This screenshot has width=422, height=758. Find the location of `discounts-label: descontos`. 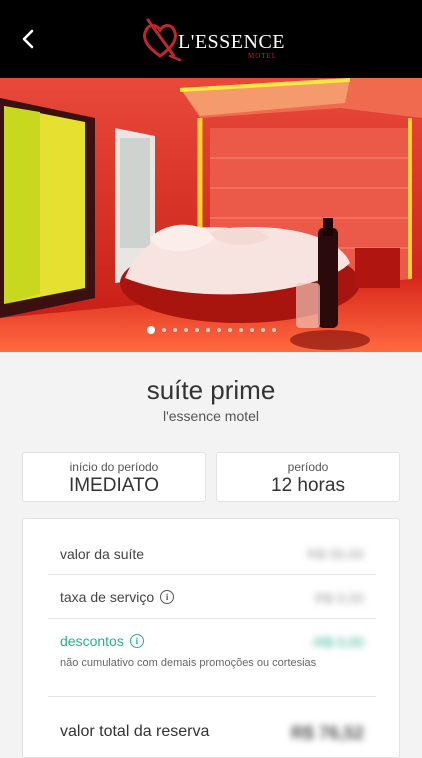

discounts-label: descontos is located at coordinates (92, 641).